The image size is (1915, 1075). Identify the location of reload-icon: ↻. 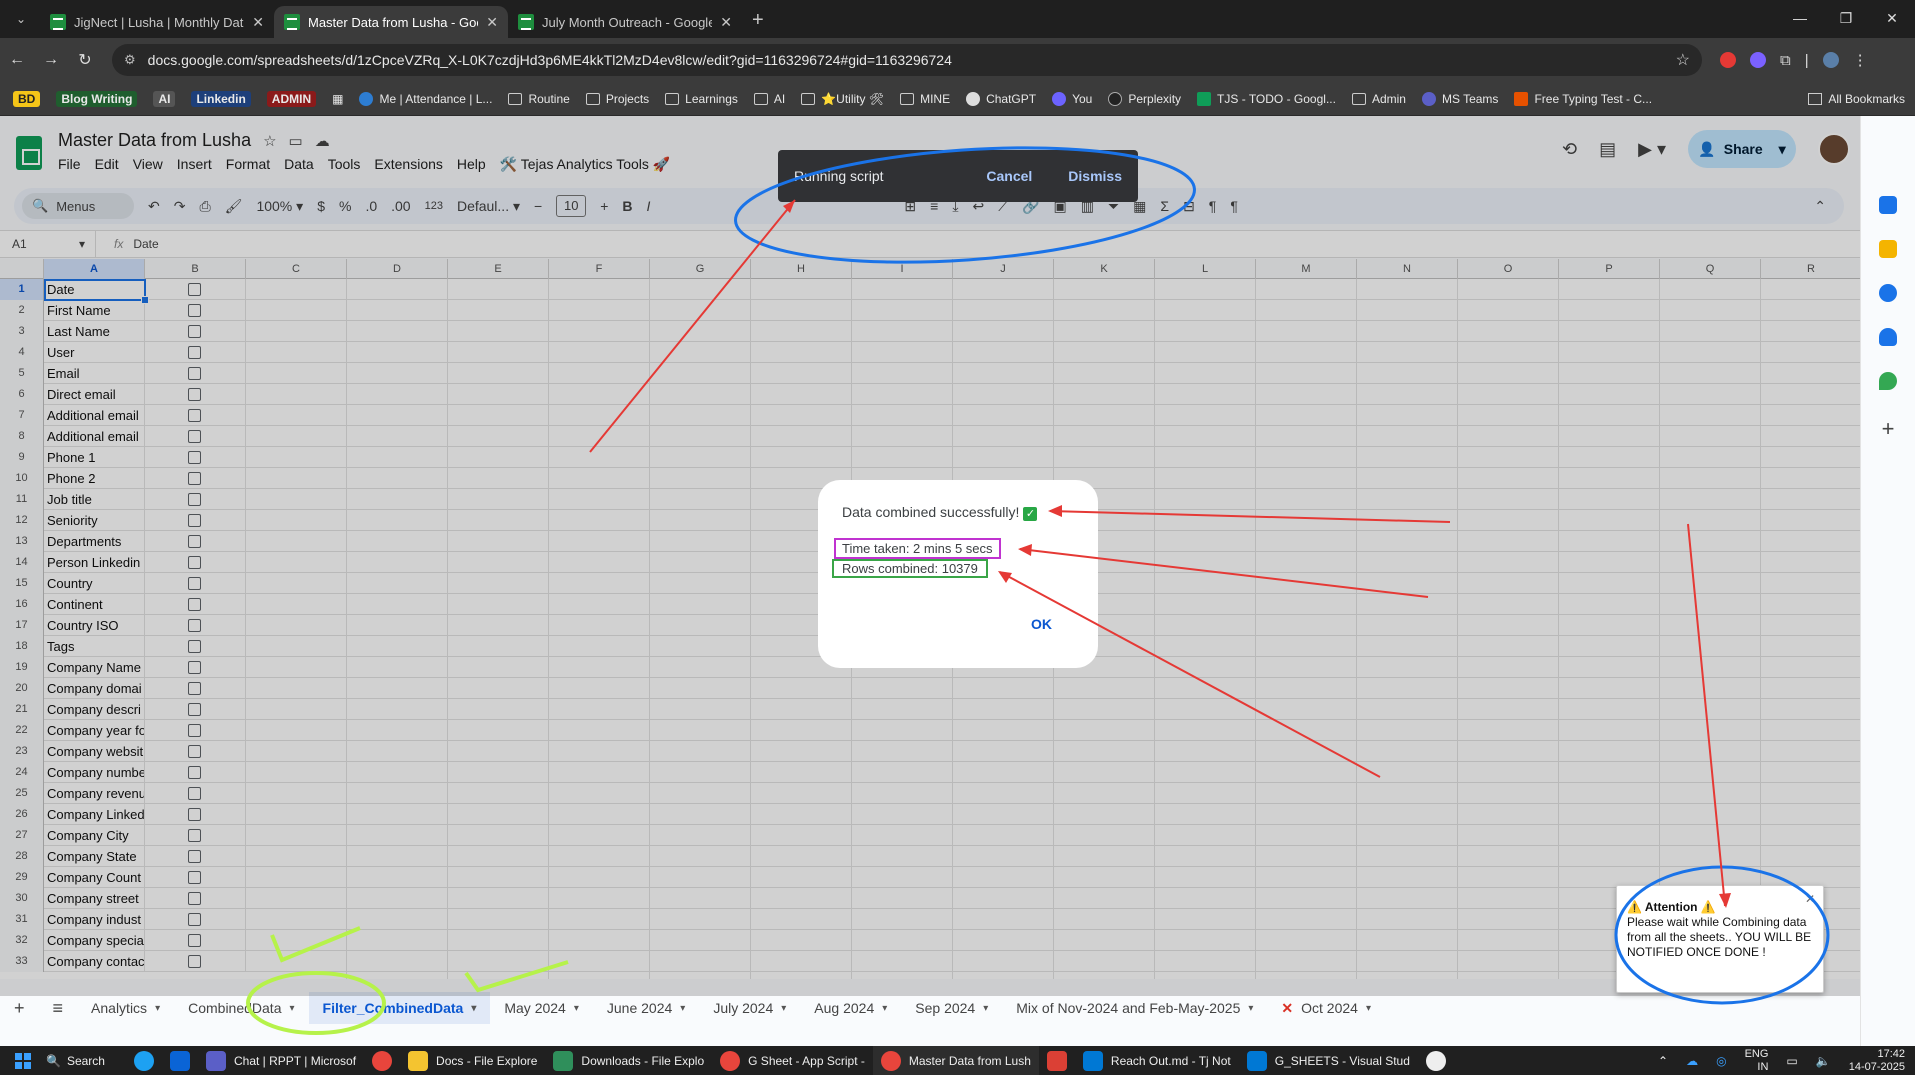
(85, 60).